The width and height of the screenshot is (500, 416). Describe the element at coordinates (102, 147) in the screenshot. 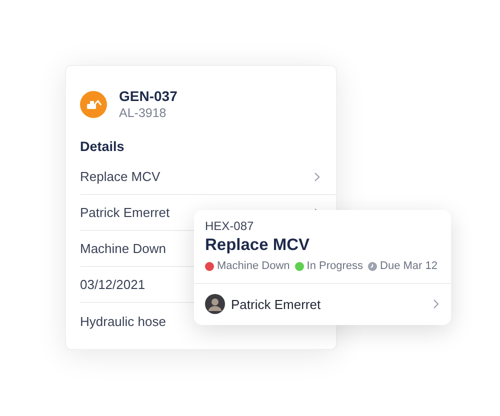

I see `details-heading: Details` at that location.